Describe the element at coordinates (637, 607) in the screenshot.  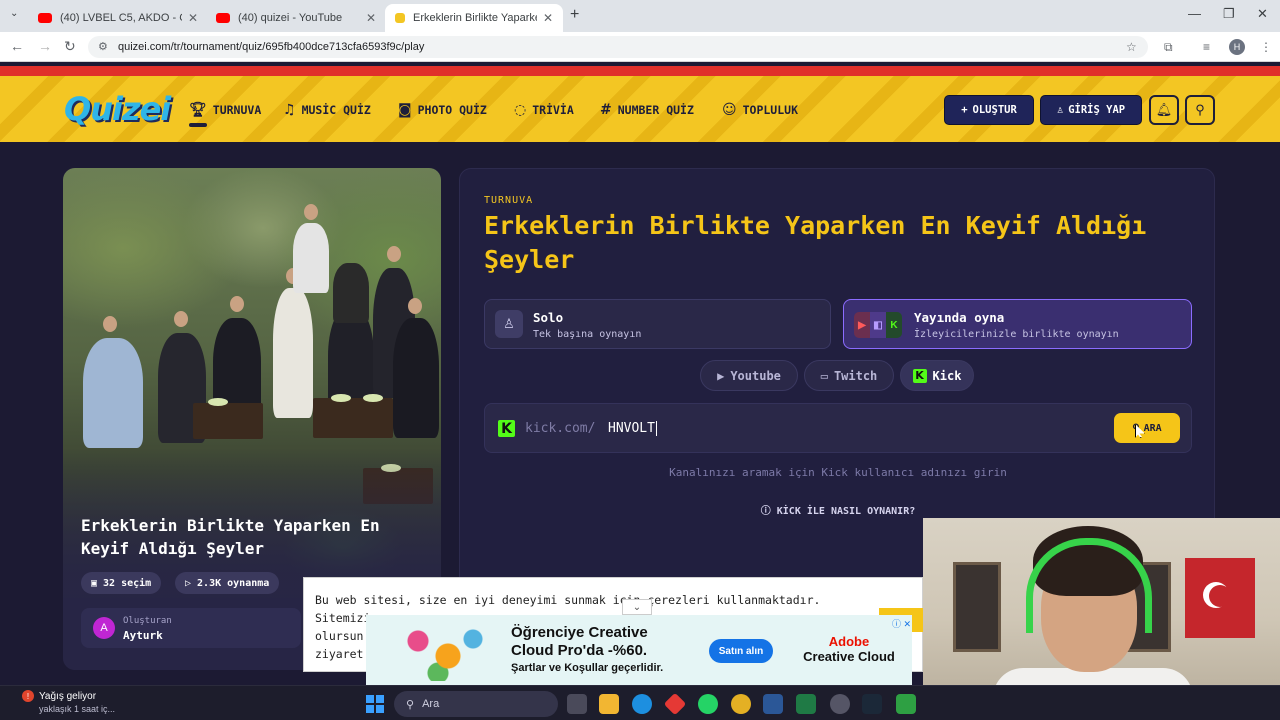
I see `ad-collapse-chevron-icon: ⌄` at that location.